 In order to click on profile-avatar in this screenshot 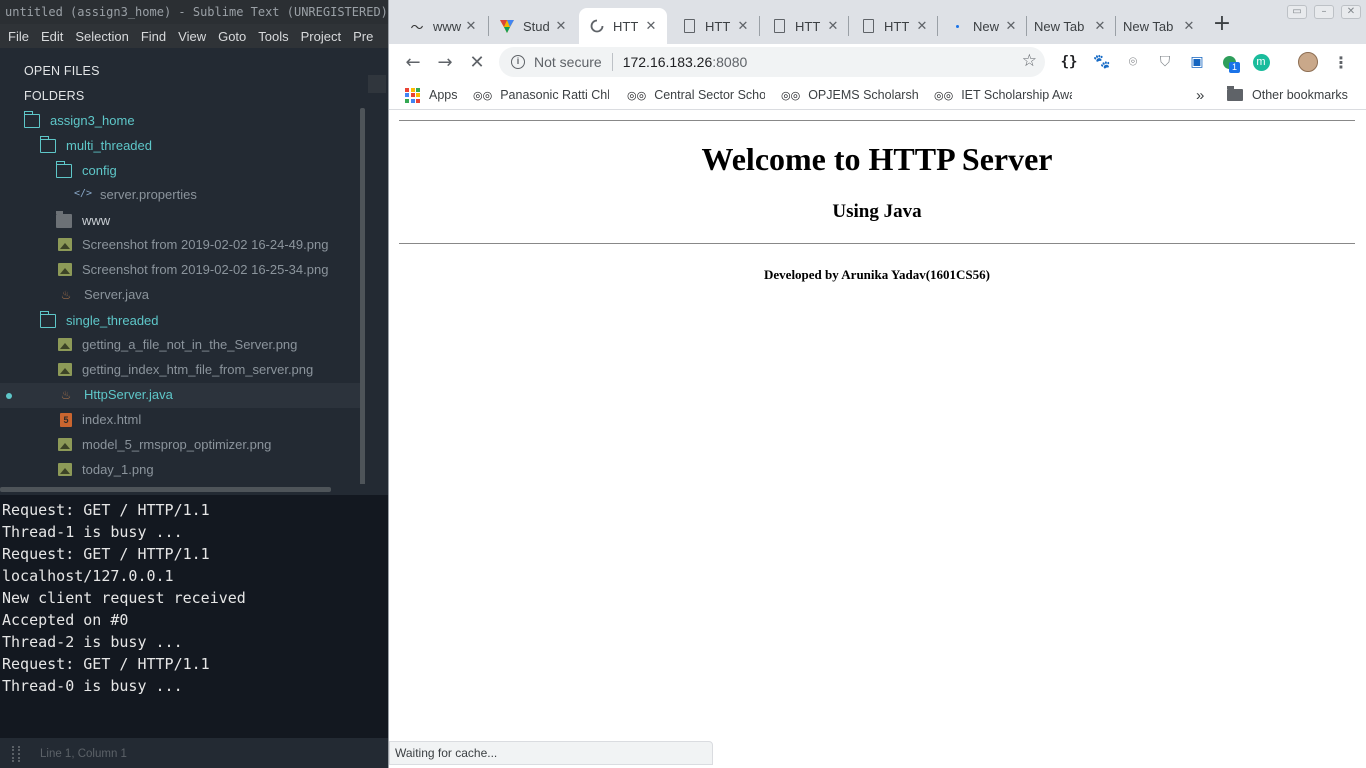, I will do `click(1308, 62)`.